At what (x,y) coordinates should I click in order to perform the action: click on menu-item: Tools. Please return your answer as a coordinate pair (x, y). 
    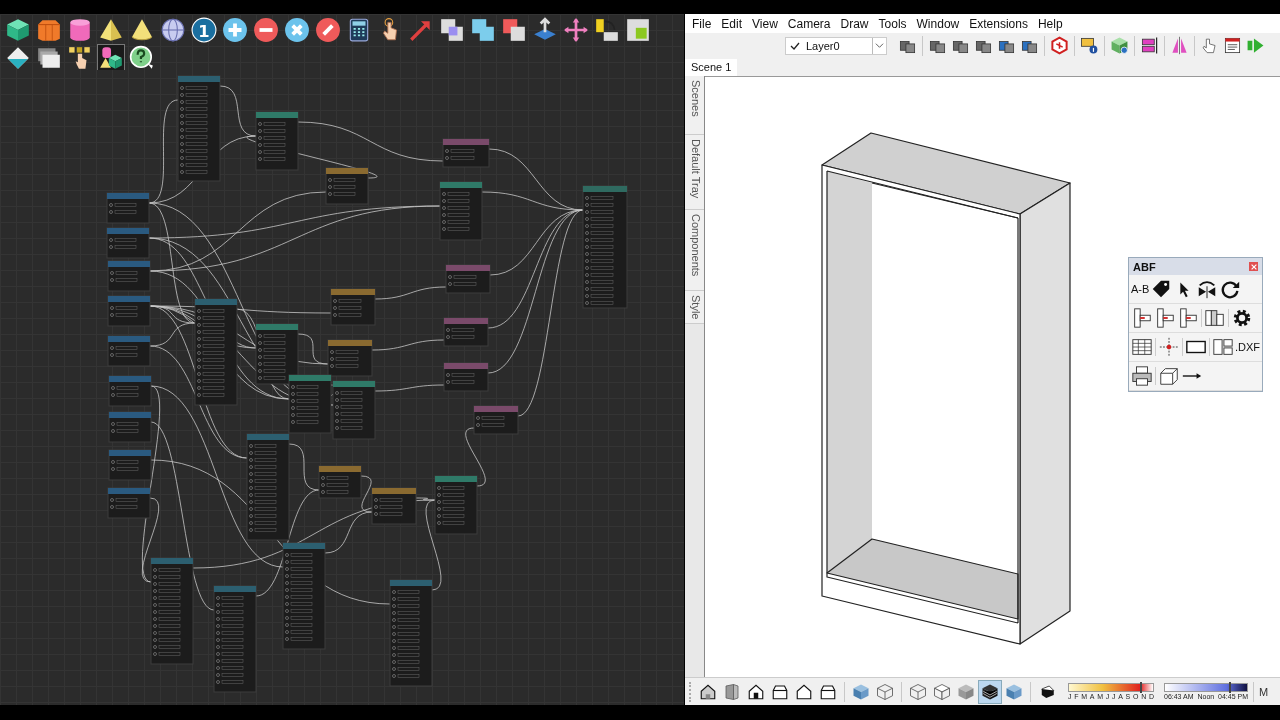
    Looking at the image, I should click on (892, 23).